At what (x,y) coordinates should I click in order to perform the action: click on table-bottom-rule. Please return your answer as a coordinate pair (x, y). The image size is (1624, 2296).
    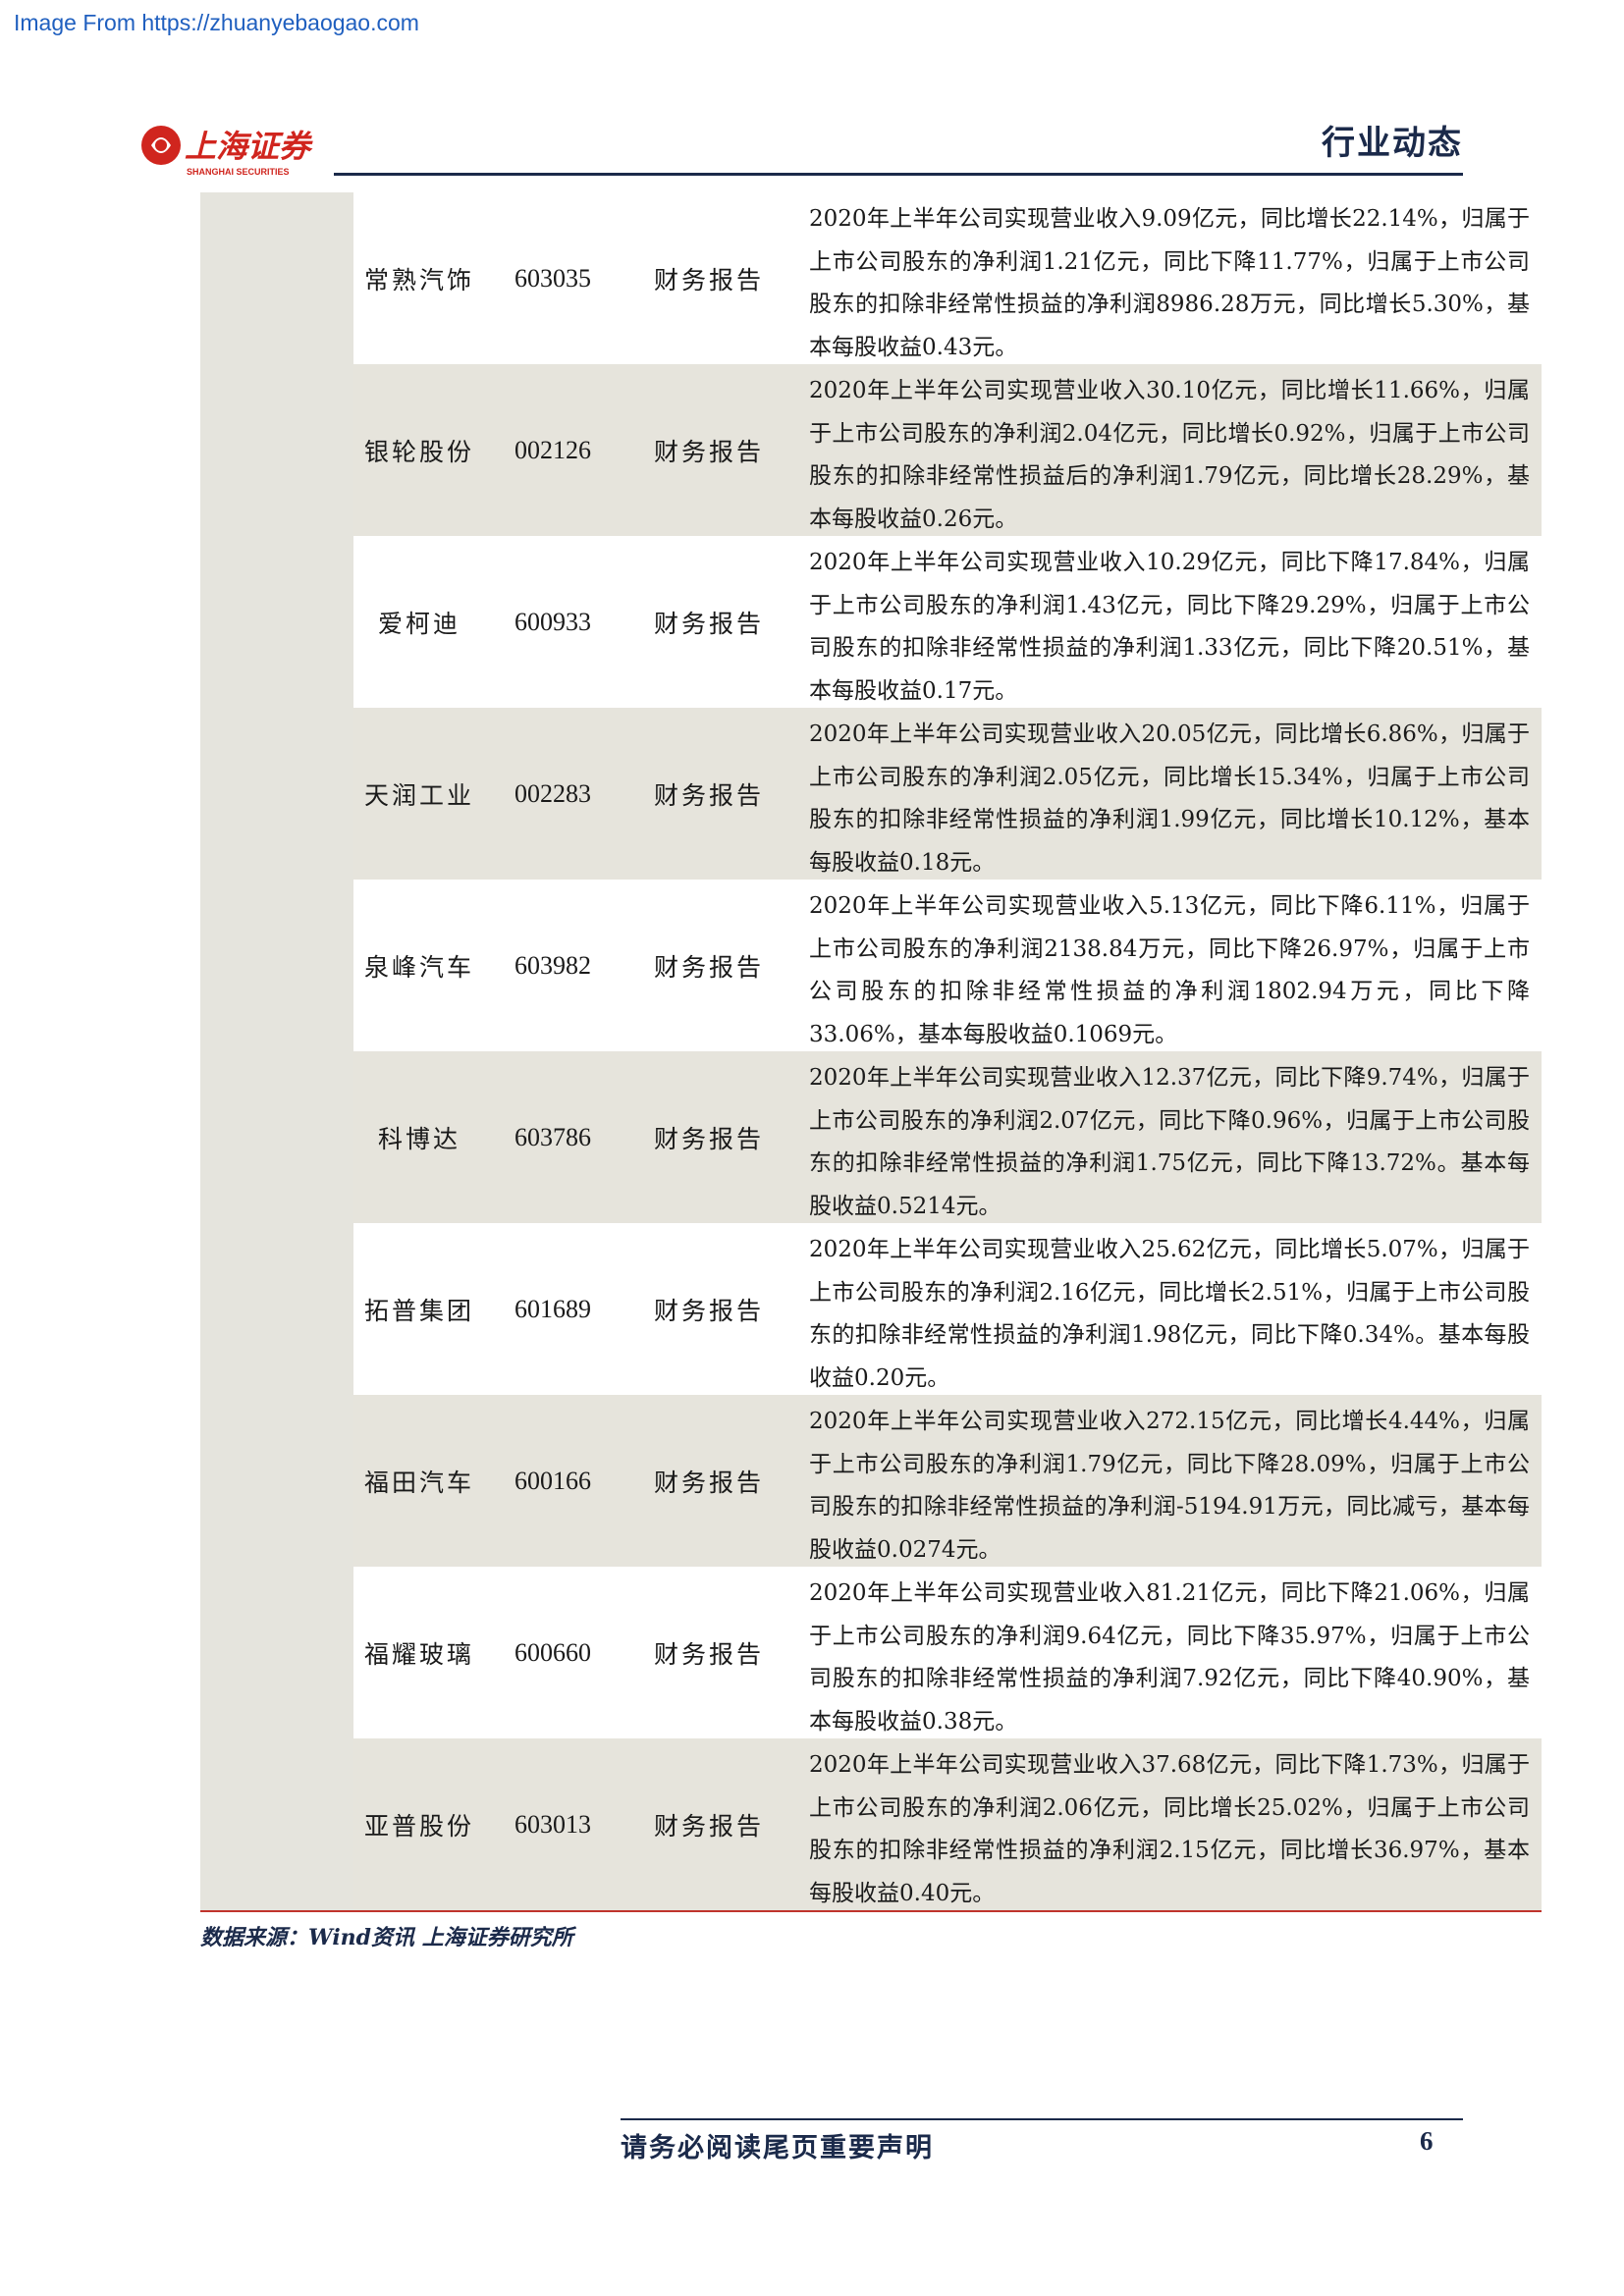
    Looking at the image, I should click on (871, 1911).